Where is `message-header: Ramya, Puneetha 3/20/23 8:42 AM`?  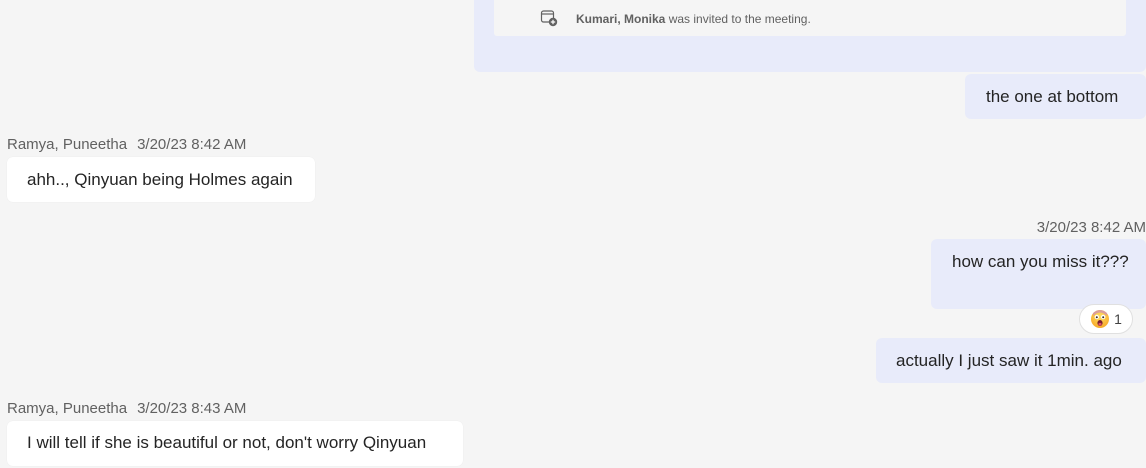
message-header: Ramya, Puneetha 3/20/23 8:42 AM is located at coordinates (126, 144).